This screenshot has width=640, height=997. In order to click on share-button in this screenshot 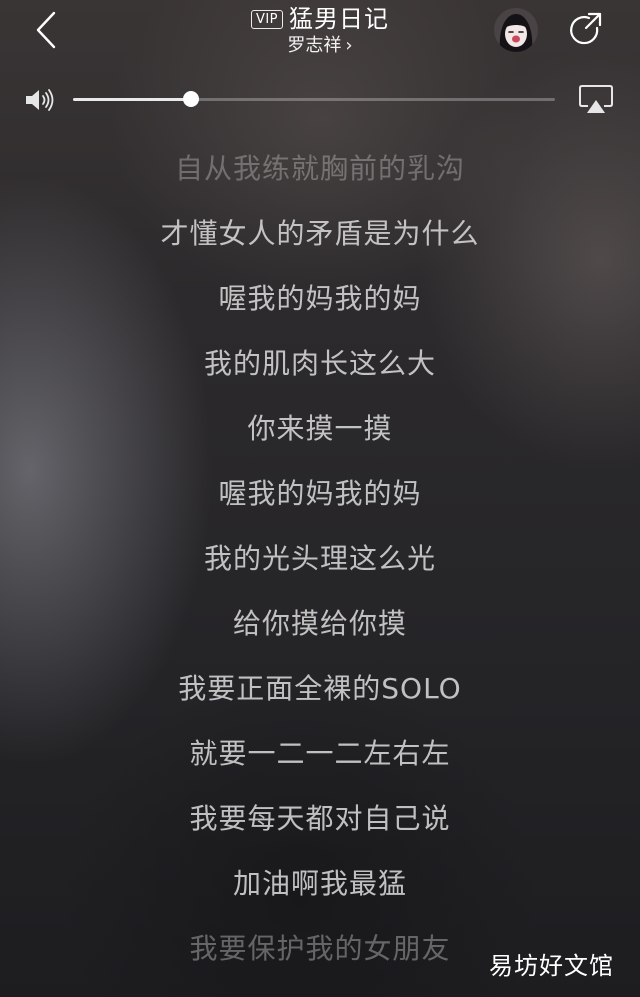, I will do `click(586, 30)`.